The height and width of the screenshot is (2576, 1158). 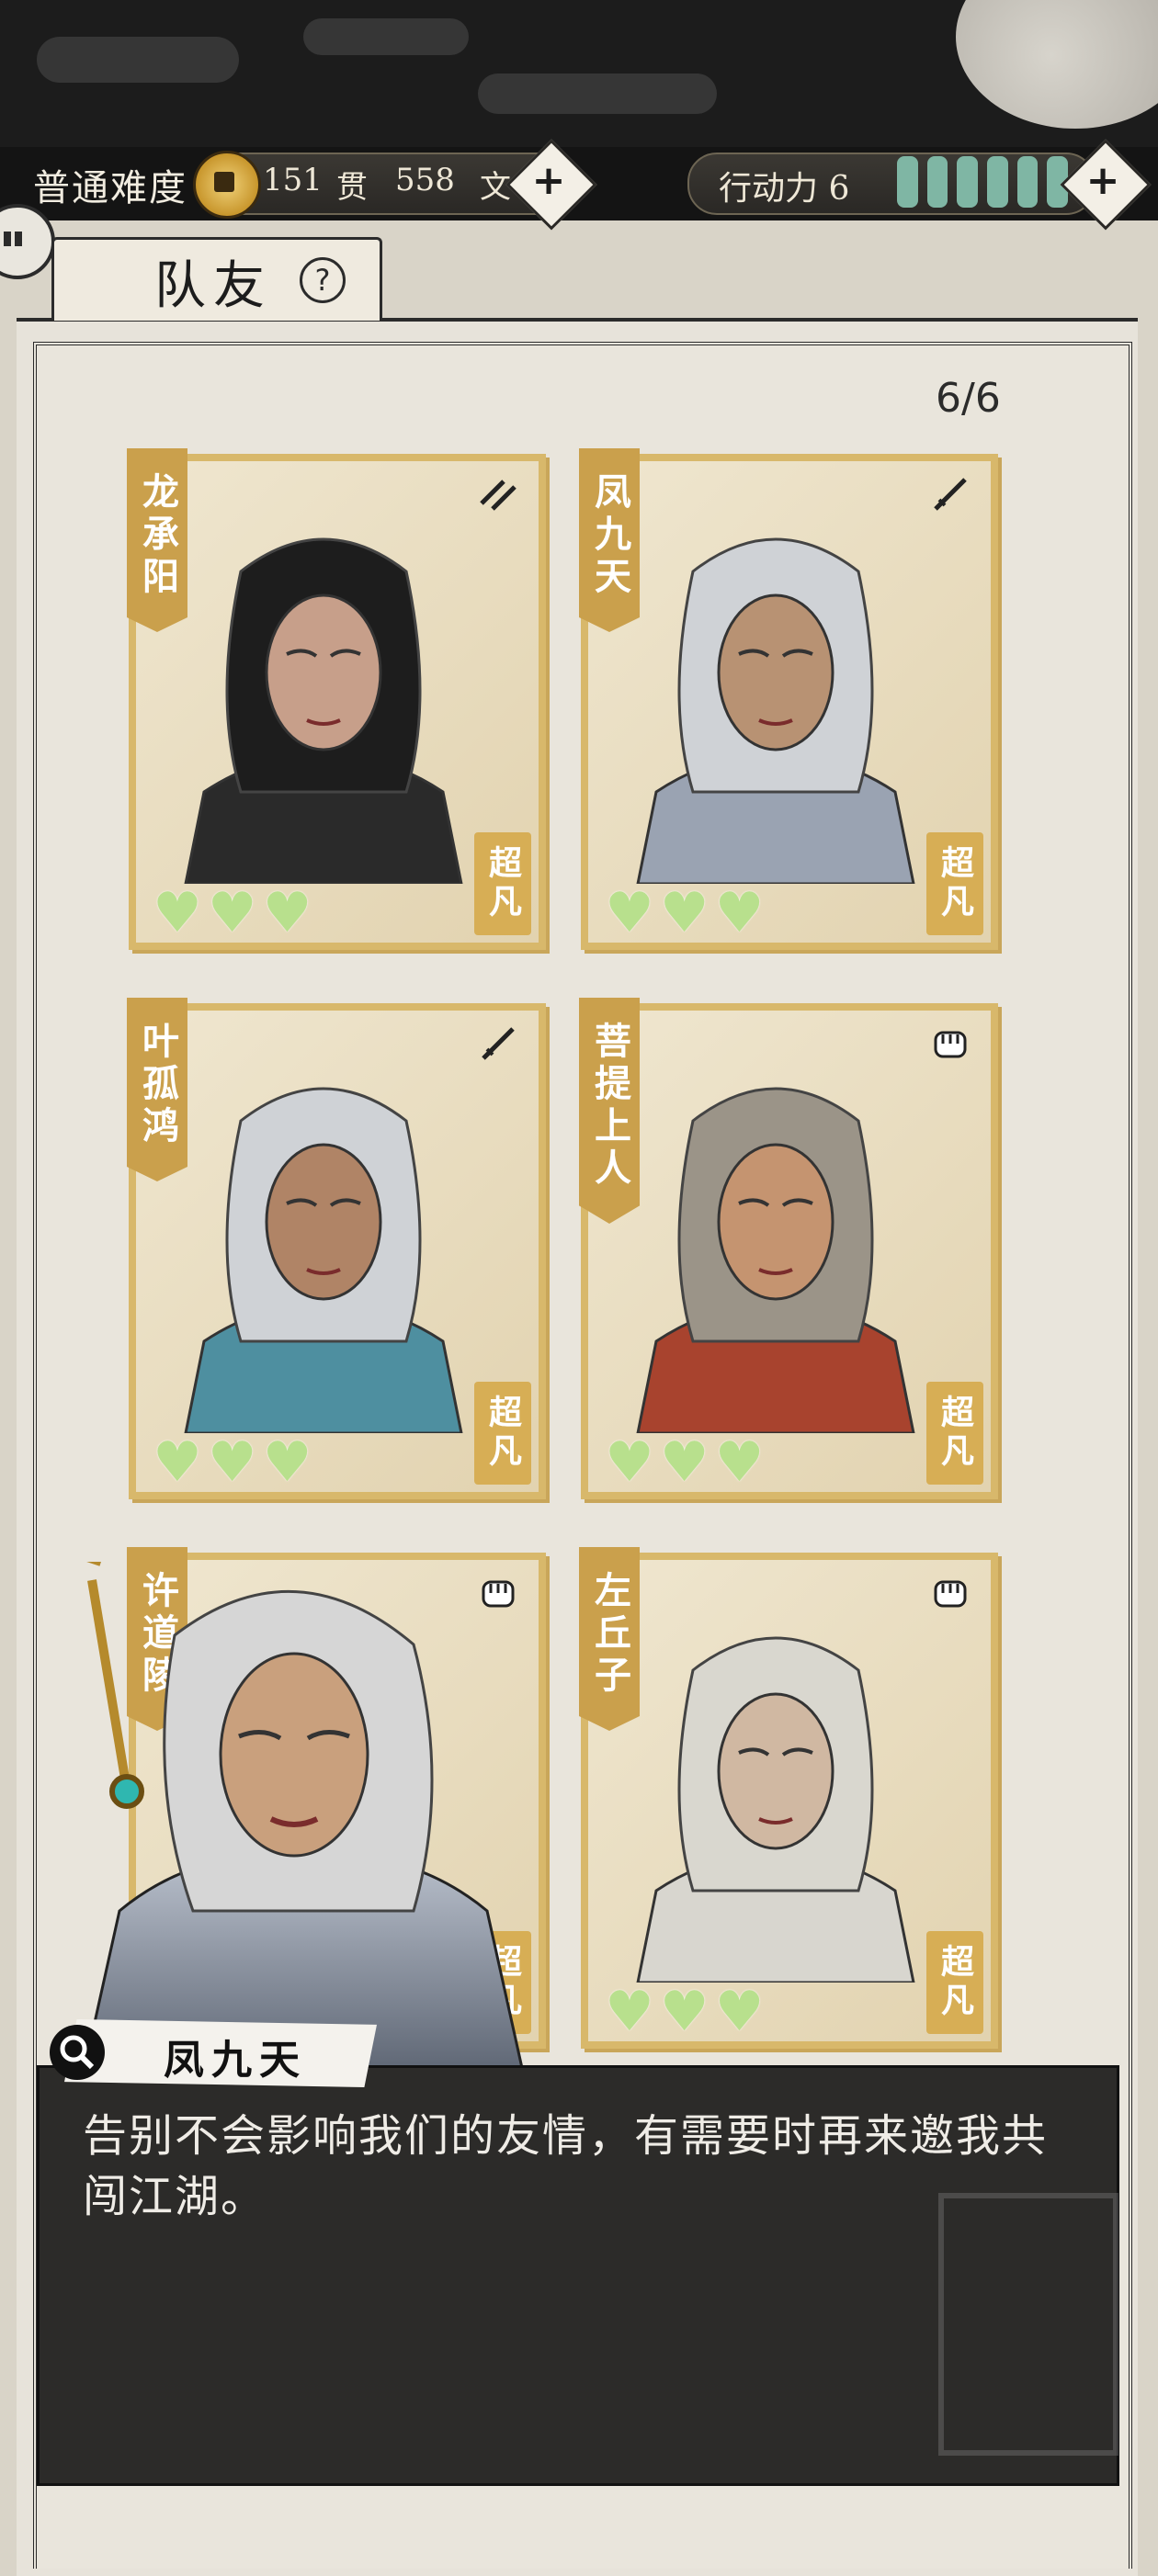 I want to click on companion-card: 凤九天 超凡 ♥ ♥ ♥, so click(x=788, y=699).